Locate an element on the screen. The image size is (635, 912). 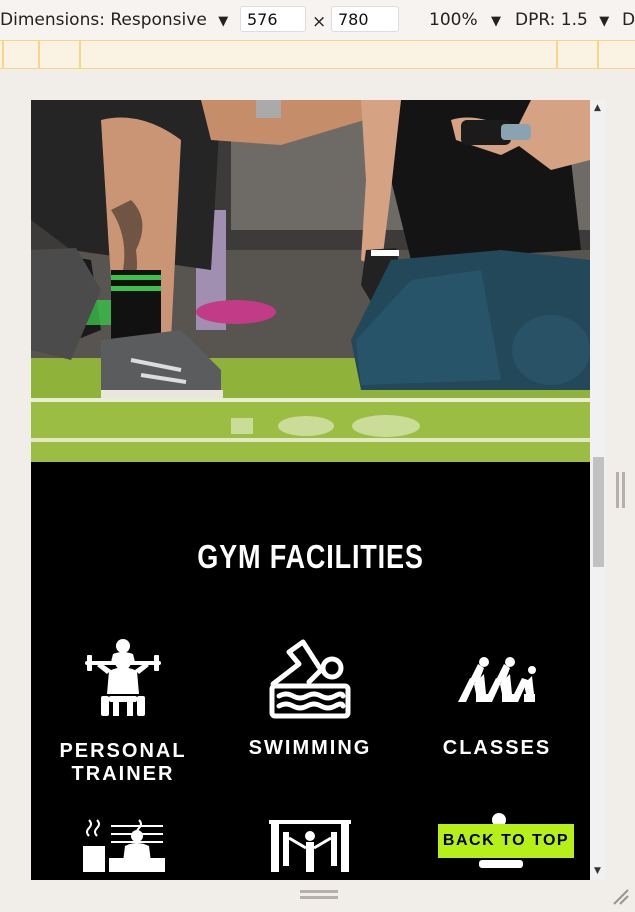
overflow-label: D is located at coordinates (628, 20).